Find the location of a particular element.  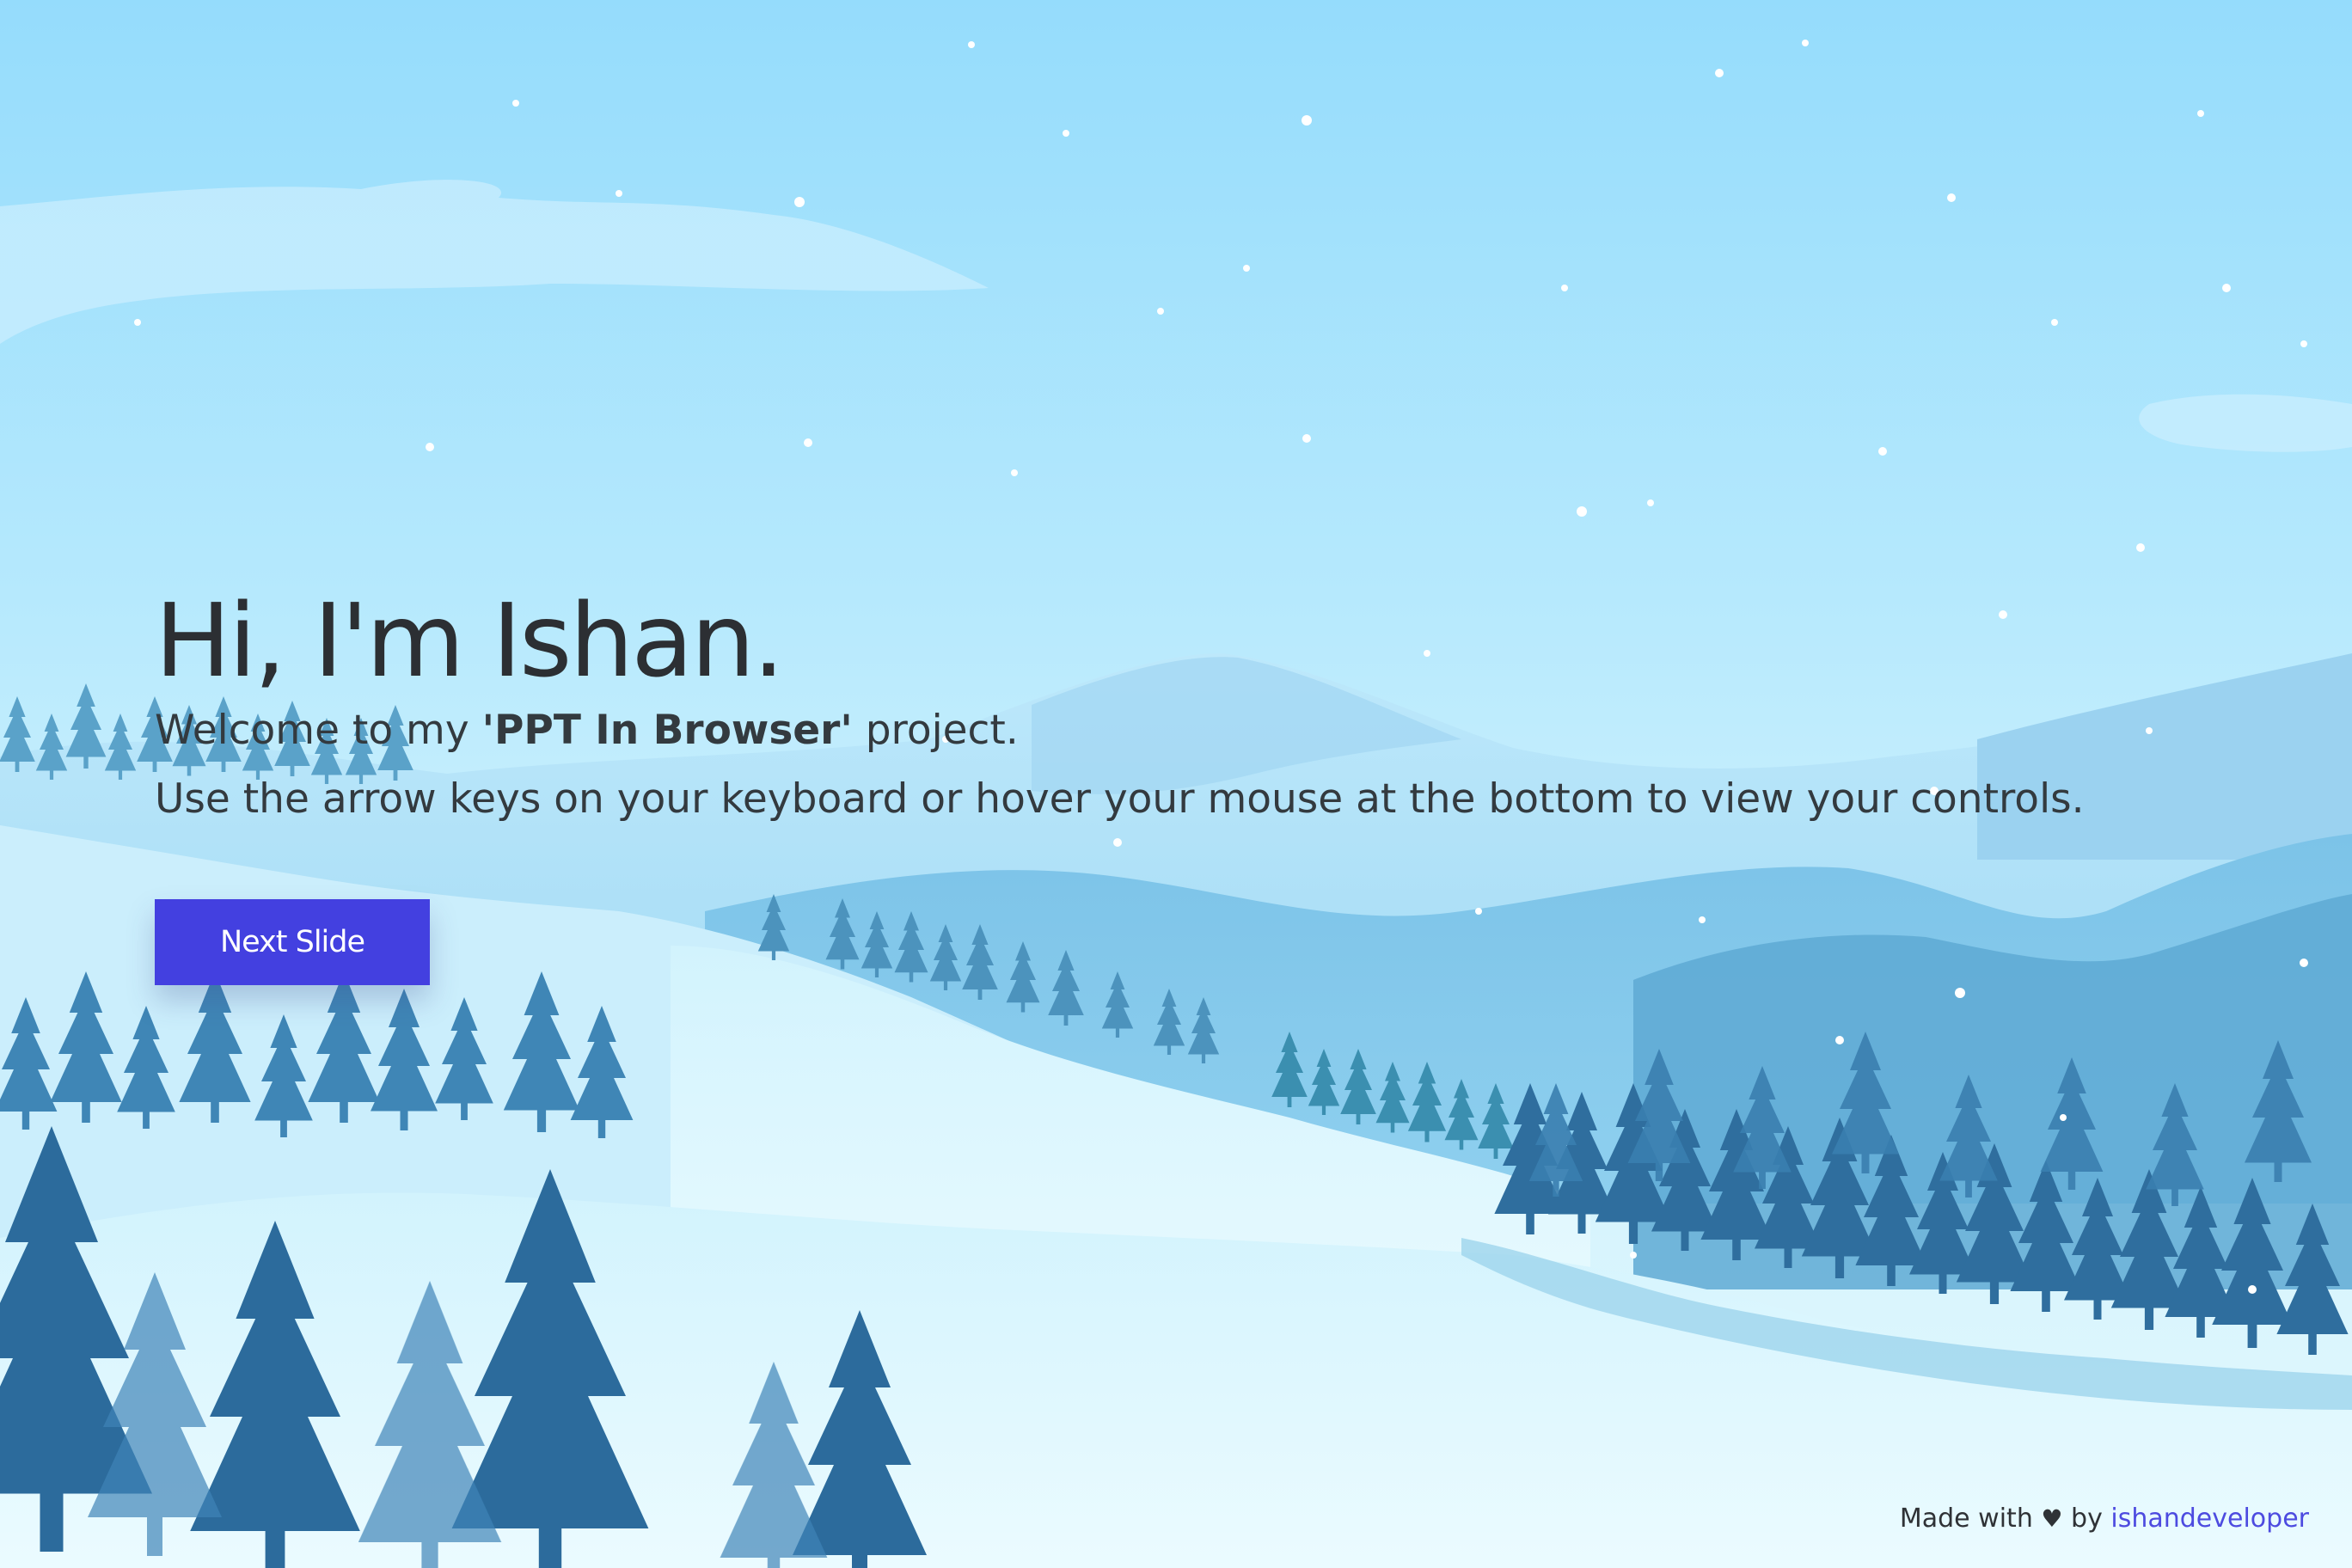

welcome-suffix: project. is located at coordinates (936, 730).